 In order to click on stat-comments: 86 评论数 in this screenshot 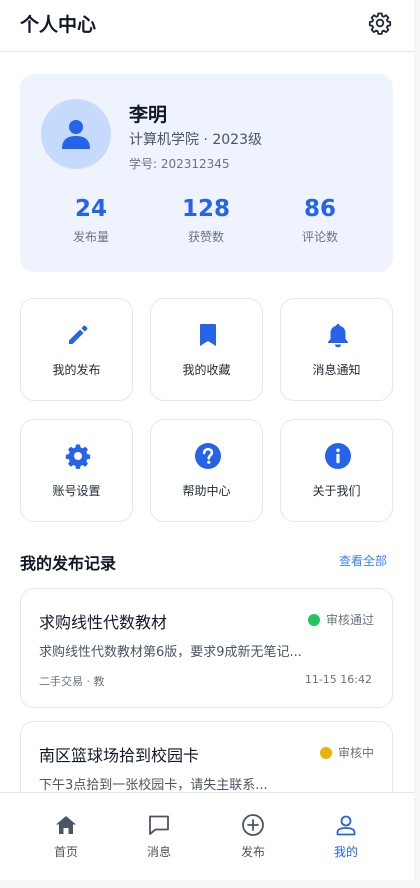, I will do `click(320, 219)`.